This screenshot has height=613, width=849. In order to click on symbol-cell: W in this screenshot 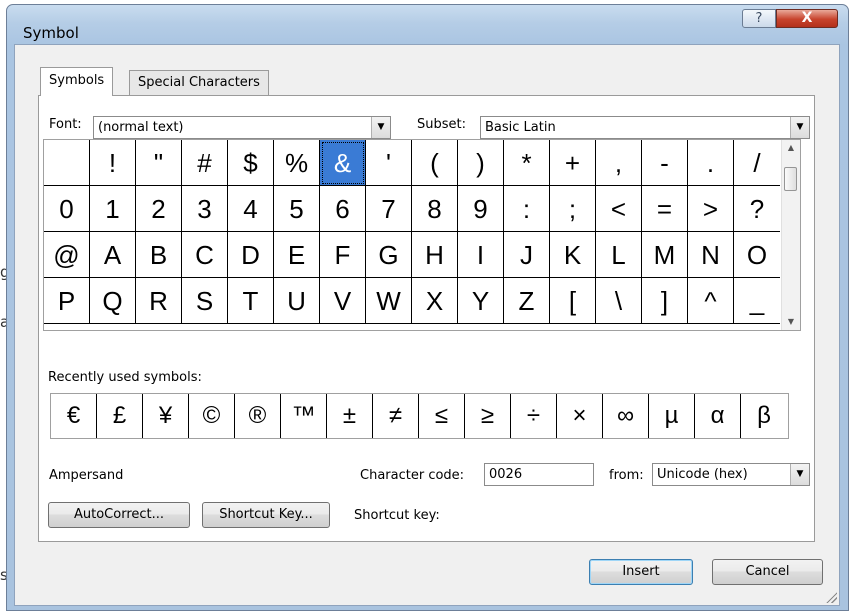, I will do `click(389, 301)`.